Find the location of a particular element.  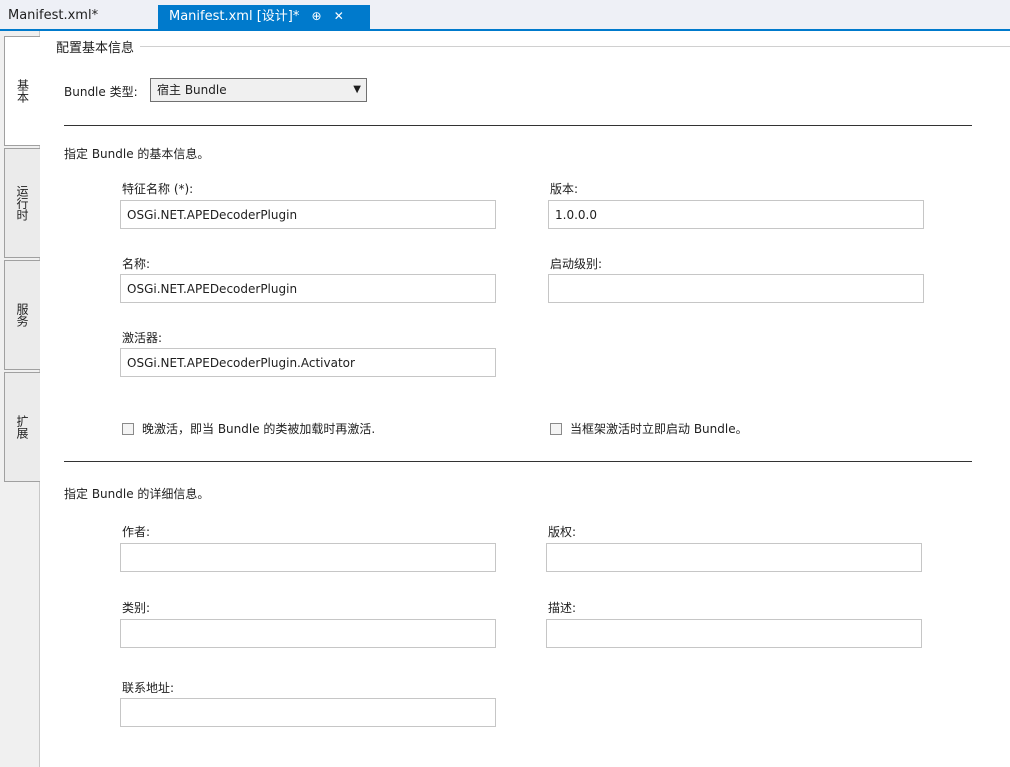

lazy-activation-checkbox: 晚激活，即当 Bundle 的类被加载时再激活. is located at coordinates (248, 428).